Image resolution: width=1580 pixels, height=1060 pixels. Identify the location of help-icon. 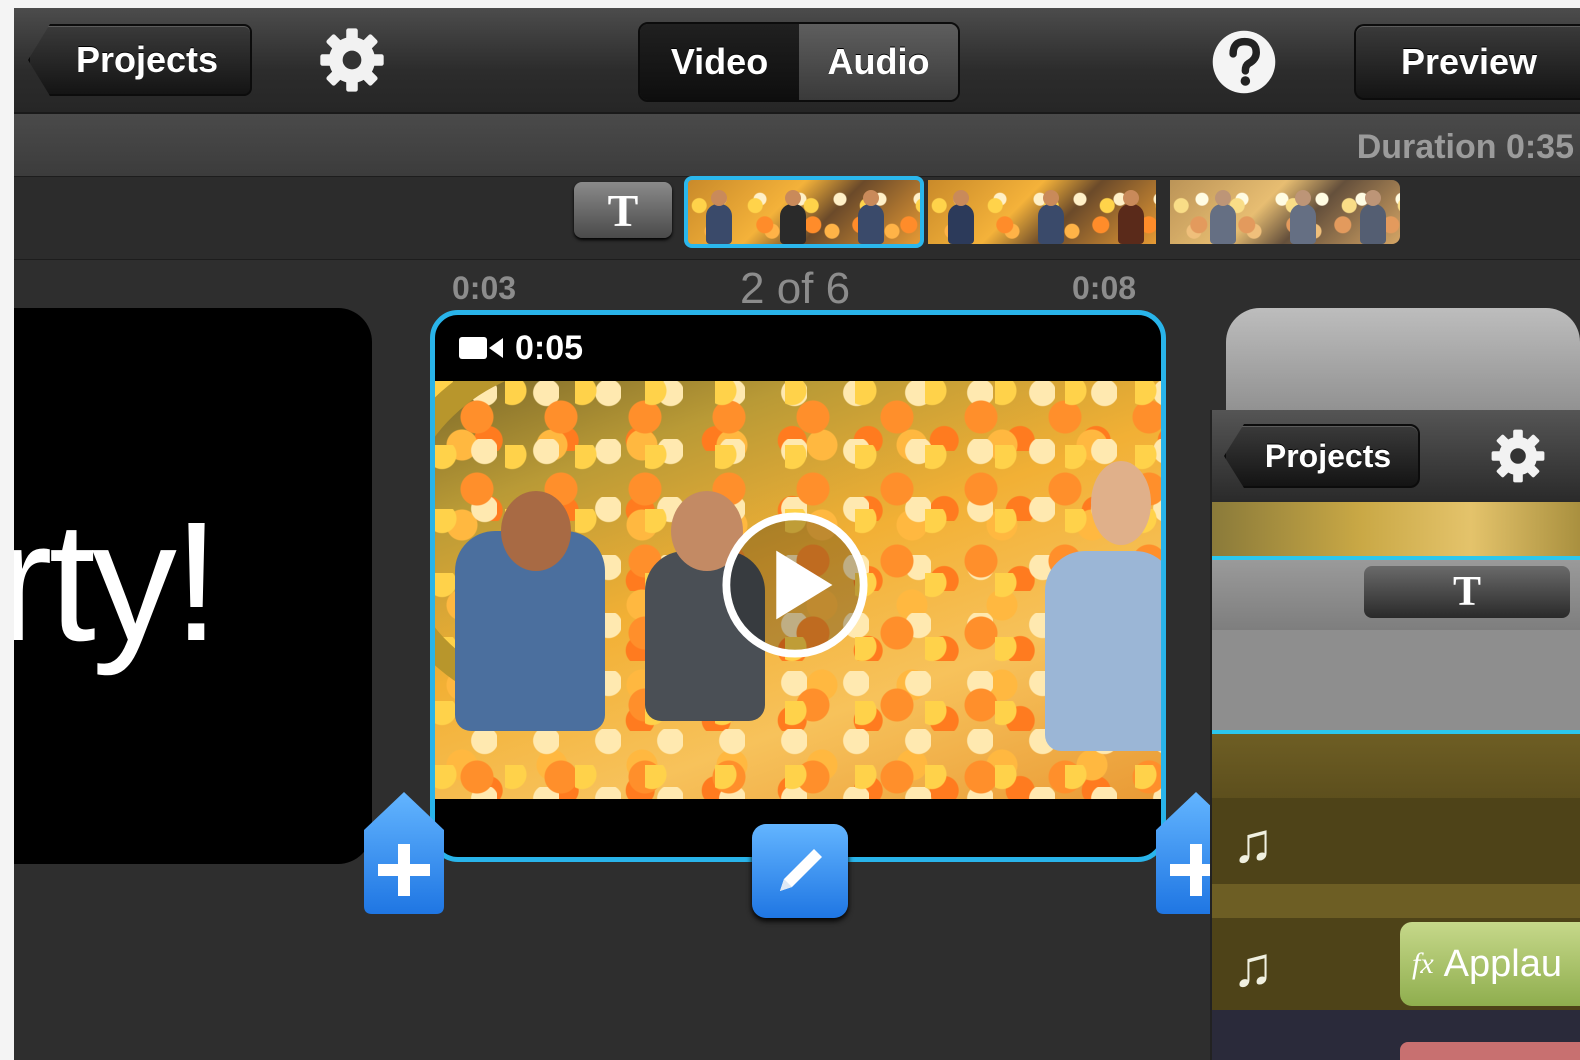
(1244, 62).